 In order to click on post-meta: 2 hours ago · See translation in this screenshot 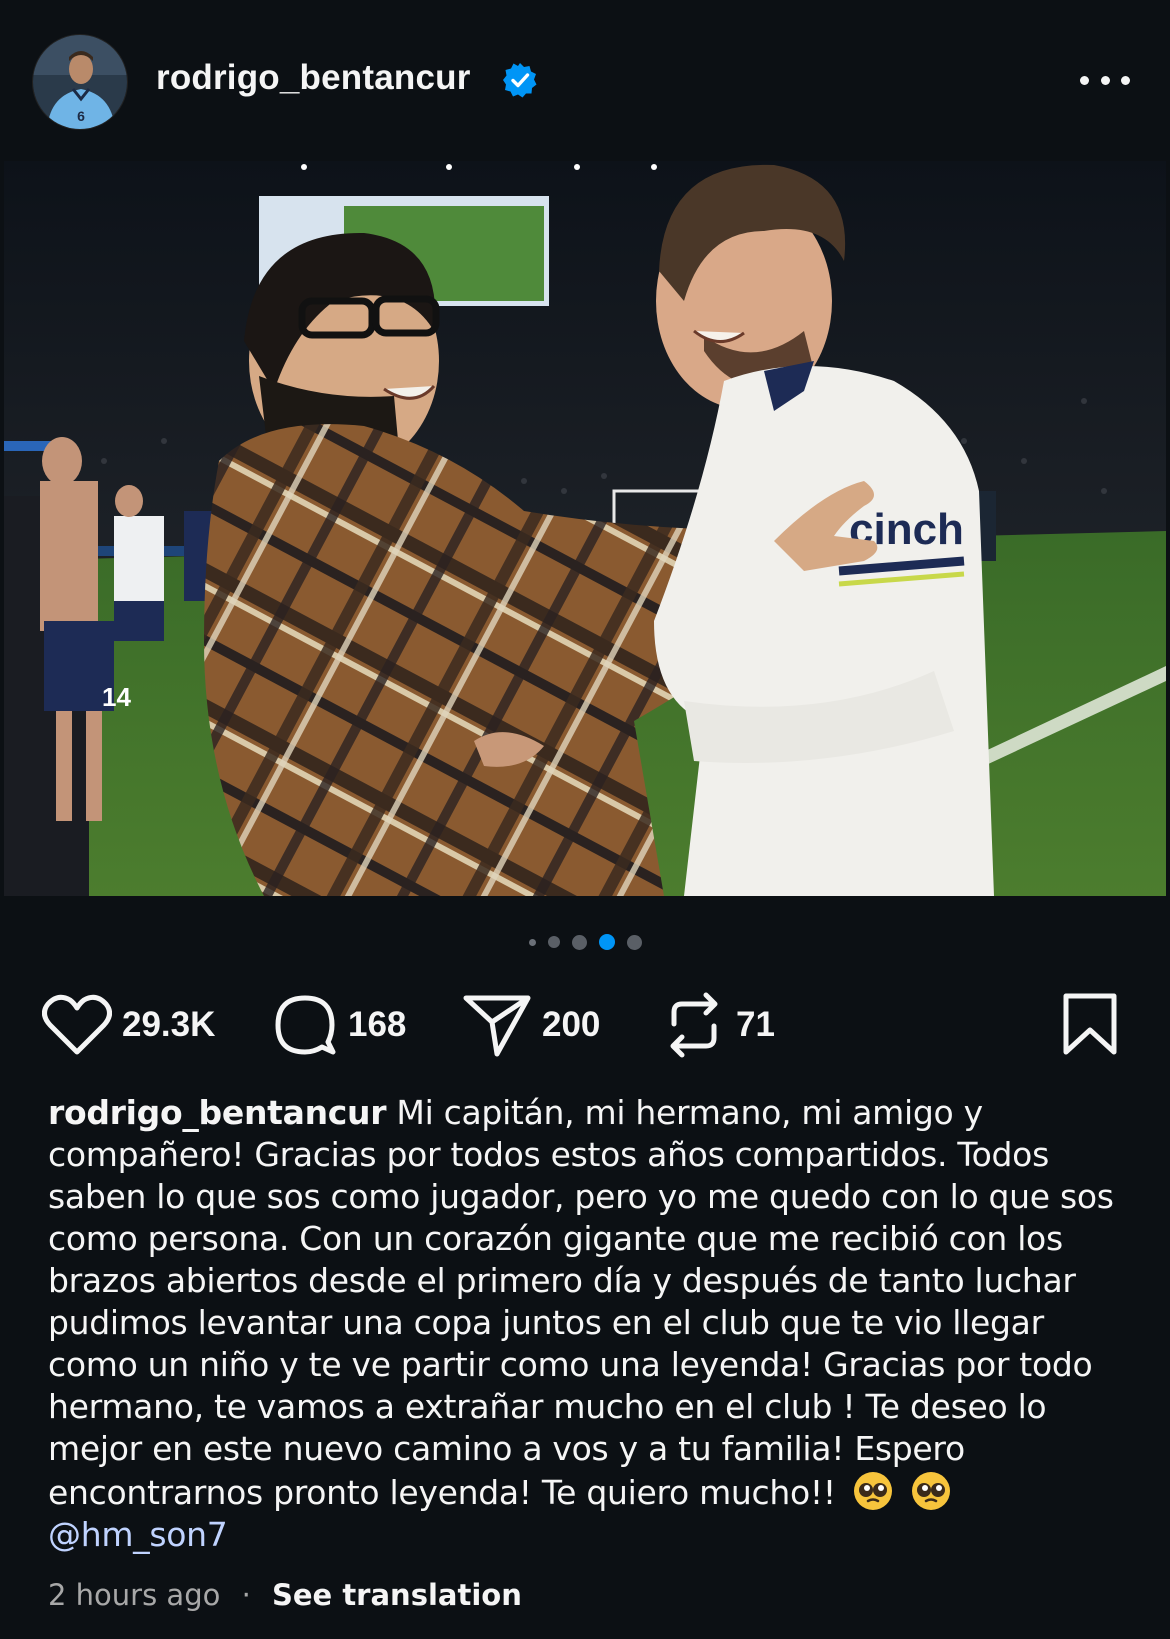, I will do `click(285, 1595)`.